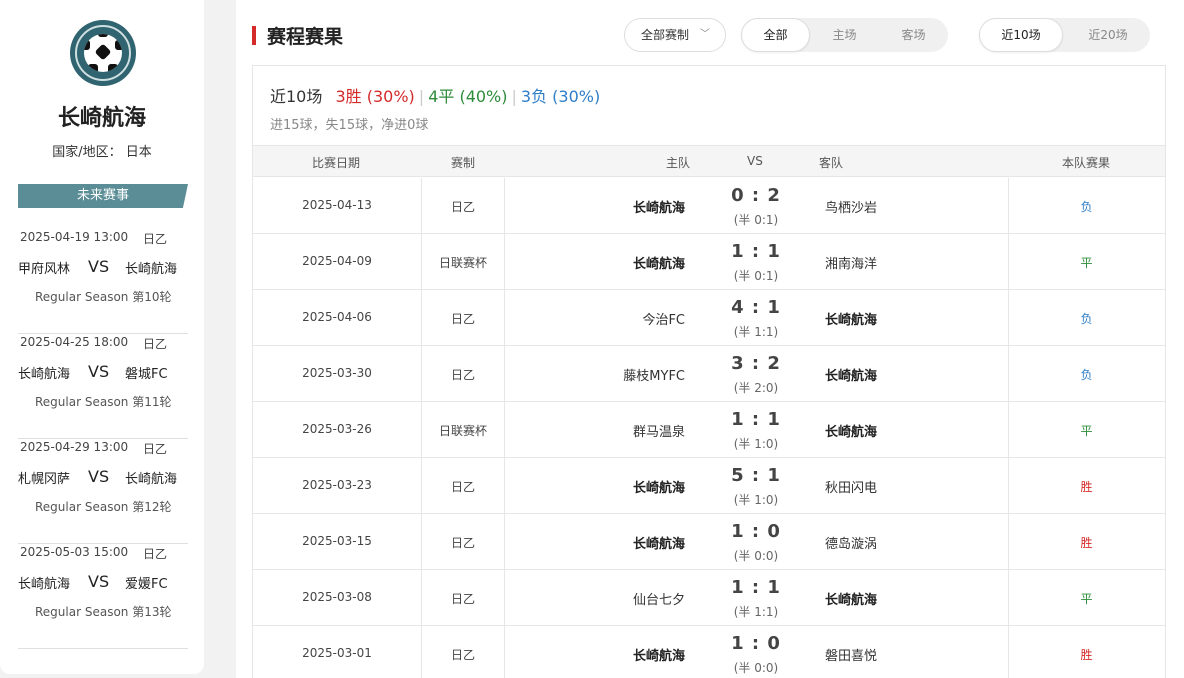  I want to click on match-datetime: 2025-04-19 13:00, so click(74, 237).